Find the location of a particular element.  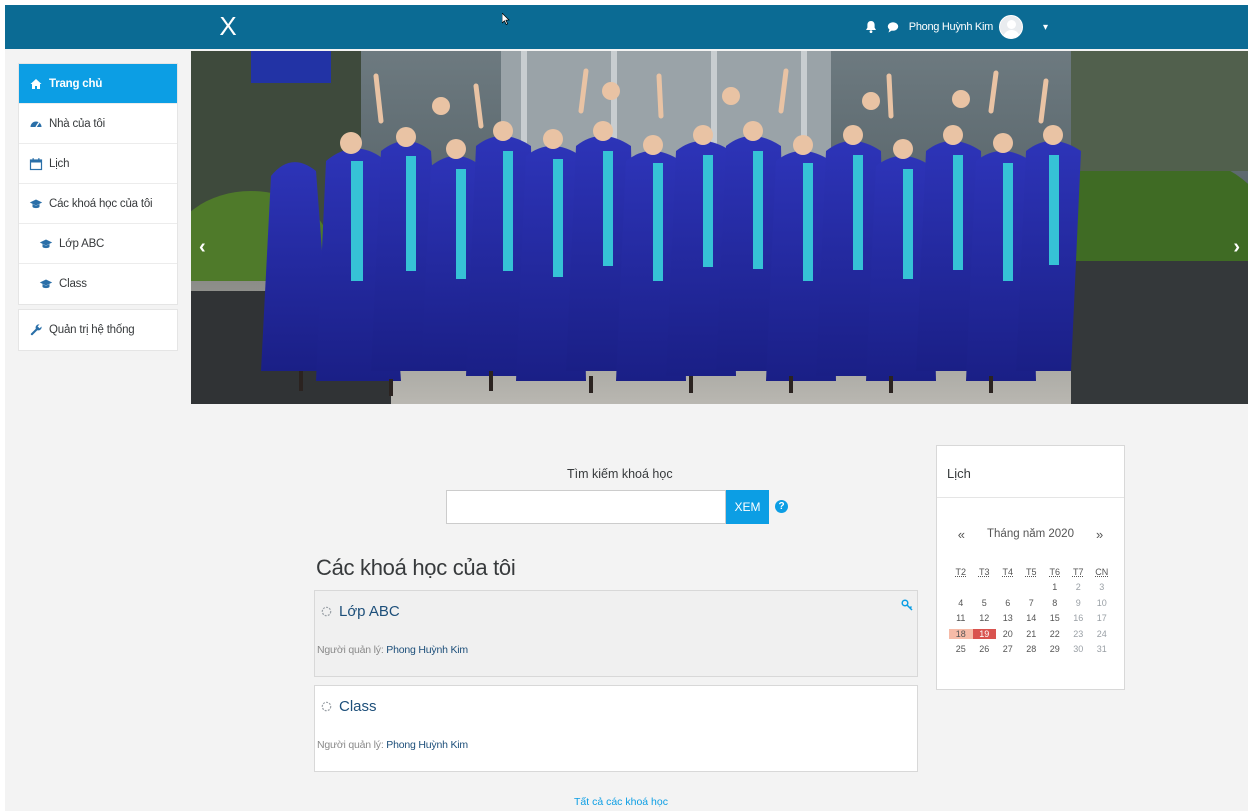

navbar: X Phong Huỳnh Kim ▾ is located at coordinates (626, 27).